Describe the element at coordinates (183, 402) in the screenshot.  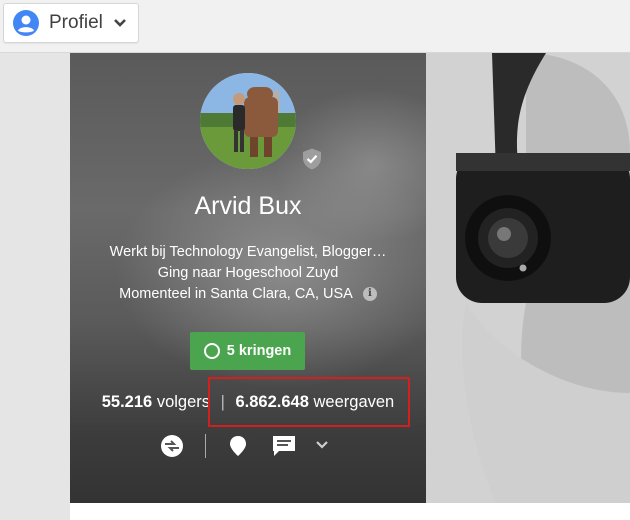
I see `followers-label: volgers` at that location.